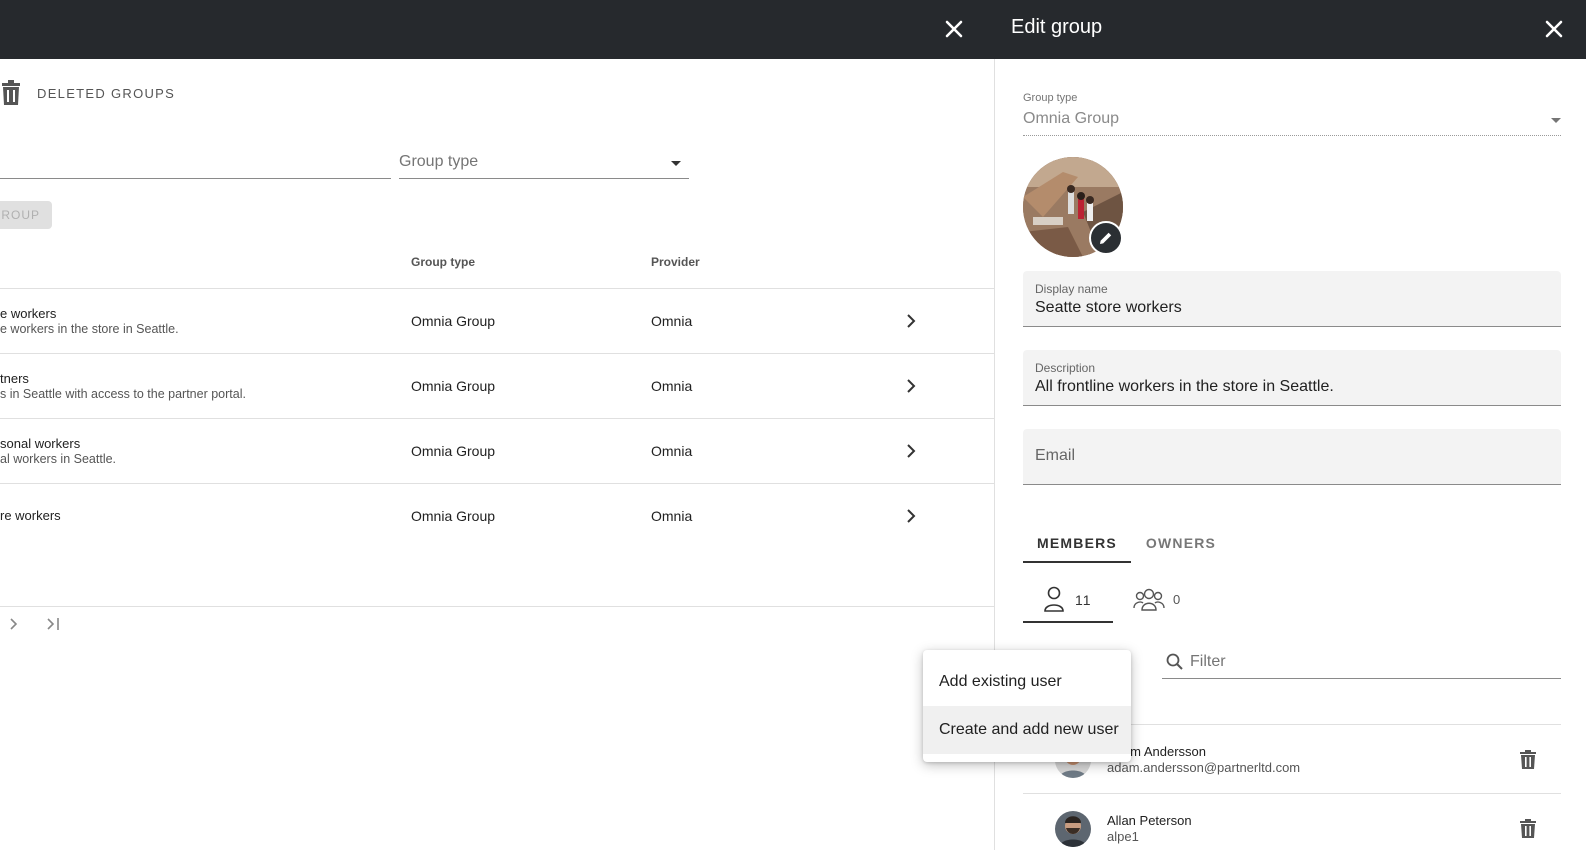 The width and height of the screenshot is (1586, 850). What do you see at coordinates (14, 378) in the screenshot?
I see `group-name: tners` at bounding box center [14, 378].